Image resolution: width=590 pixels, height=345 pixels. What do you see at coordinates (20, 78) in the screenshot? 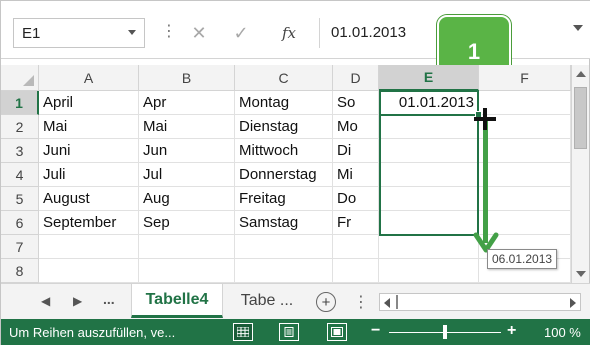
I see `select-all-corner` at bounding box center [20, 78].